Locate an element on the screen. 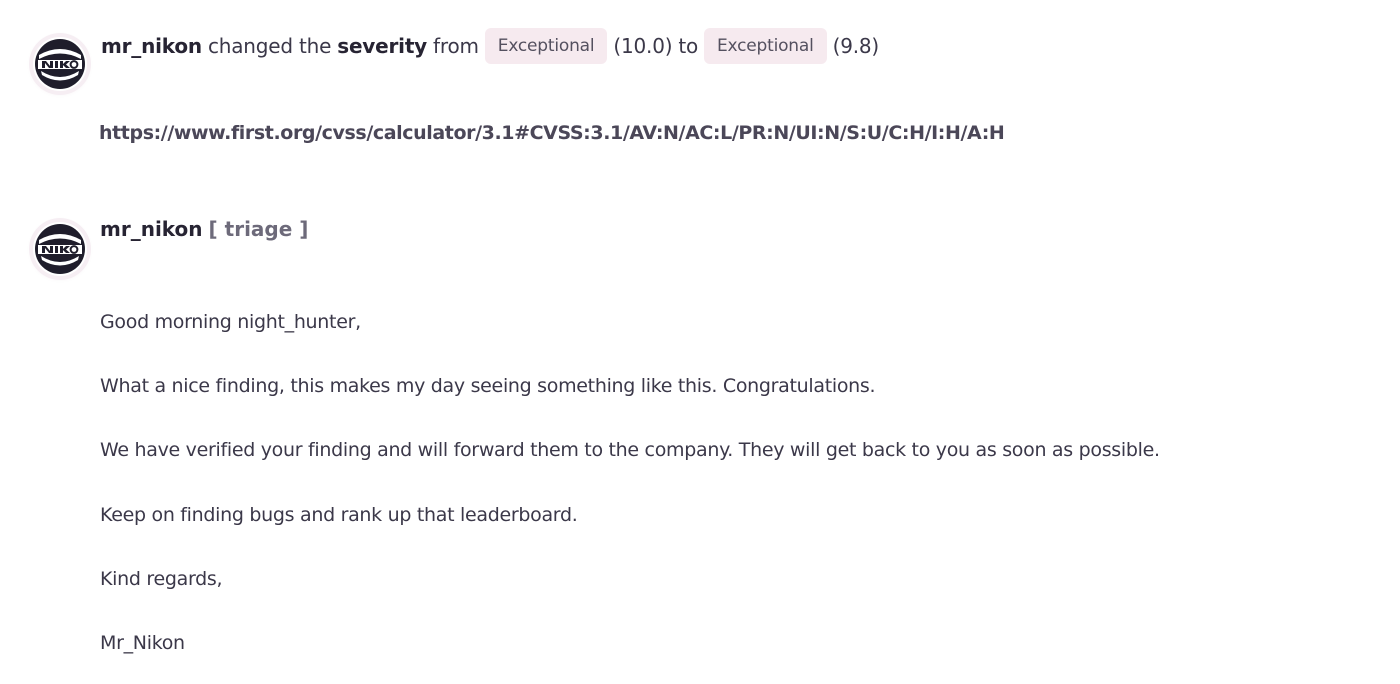 The height and width of the screenshot is (684, 1400). user-role-badge: [ triage ] is located at coordinates (258, 229).